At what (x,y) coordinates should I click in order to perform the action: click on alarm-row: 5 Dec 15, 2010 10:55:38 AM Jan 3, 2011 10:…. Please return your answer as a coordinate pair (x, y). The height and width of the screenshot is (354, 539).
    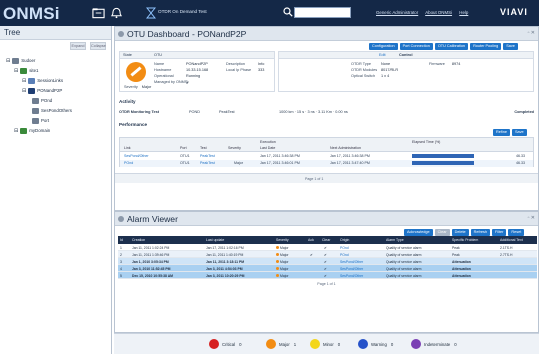
    Looking at the image, I should click on (327, 275).